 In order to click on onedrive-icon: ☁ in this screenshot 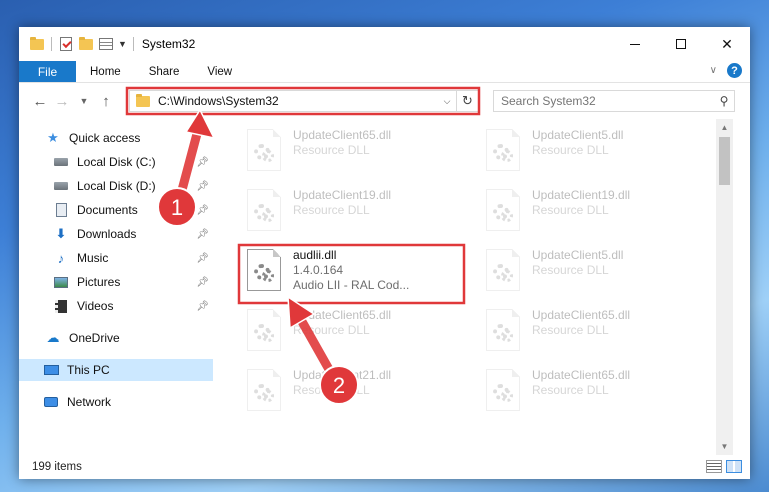, I will do `click(53, 337)`.